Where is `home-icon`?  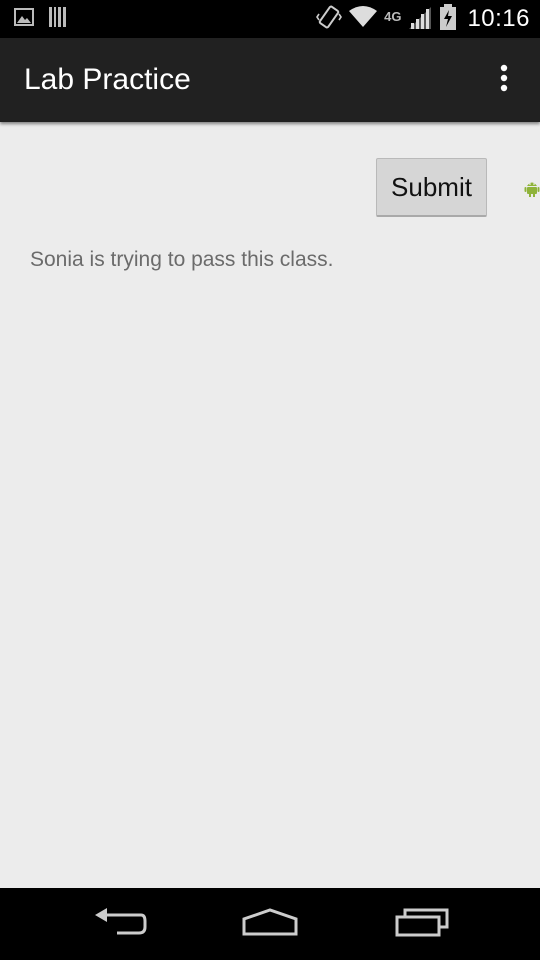
home-icon is located at coordinates (270, 924).